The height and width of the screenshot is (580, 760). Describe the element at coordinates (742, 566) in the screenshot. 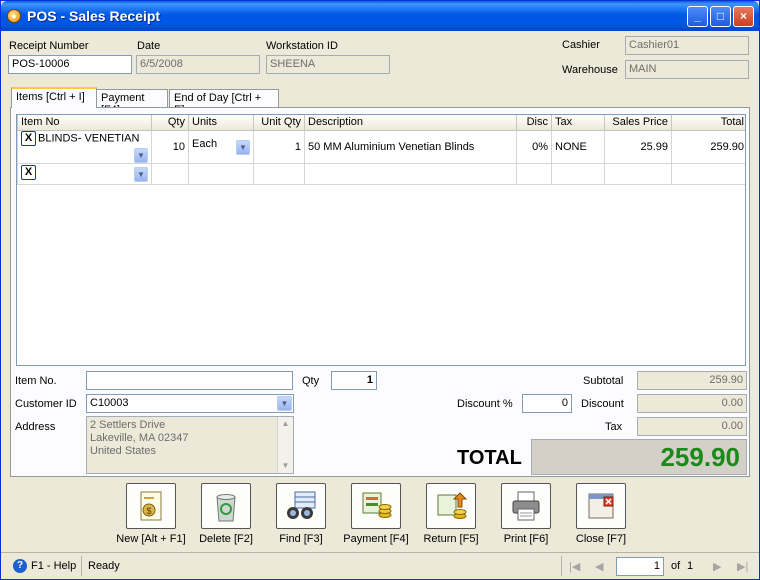

I see `last-page-icon: ▶|` at that location.